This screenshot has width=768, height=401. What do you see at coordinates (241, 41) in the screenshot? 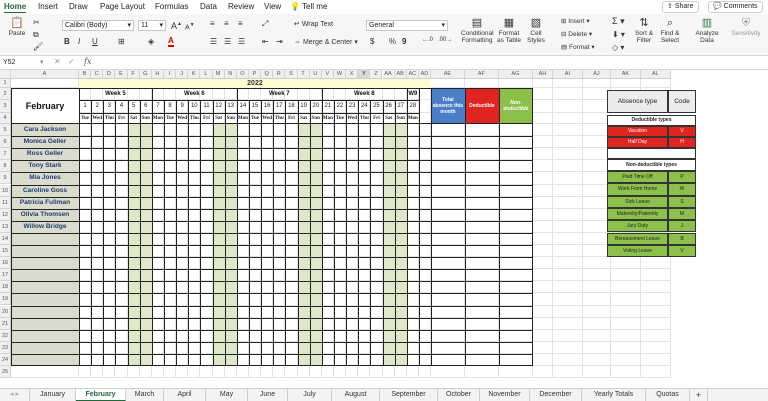
I see `align-right-icon: ☰` at bounding box center [241, 41].